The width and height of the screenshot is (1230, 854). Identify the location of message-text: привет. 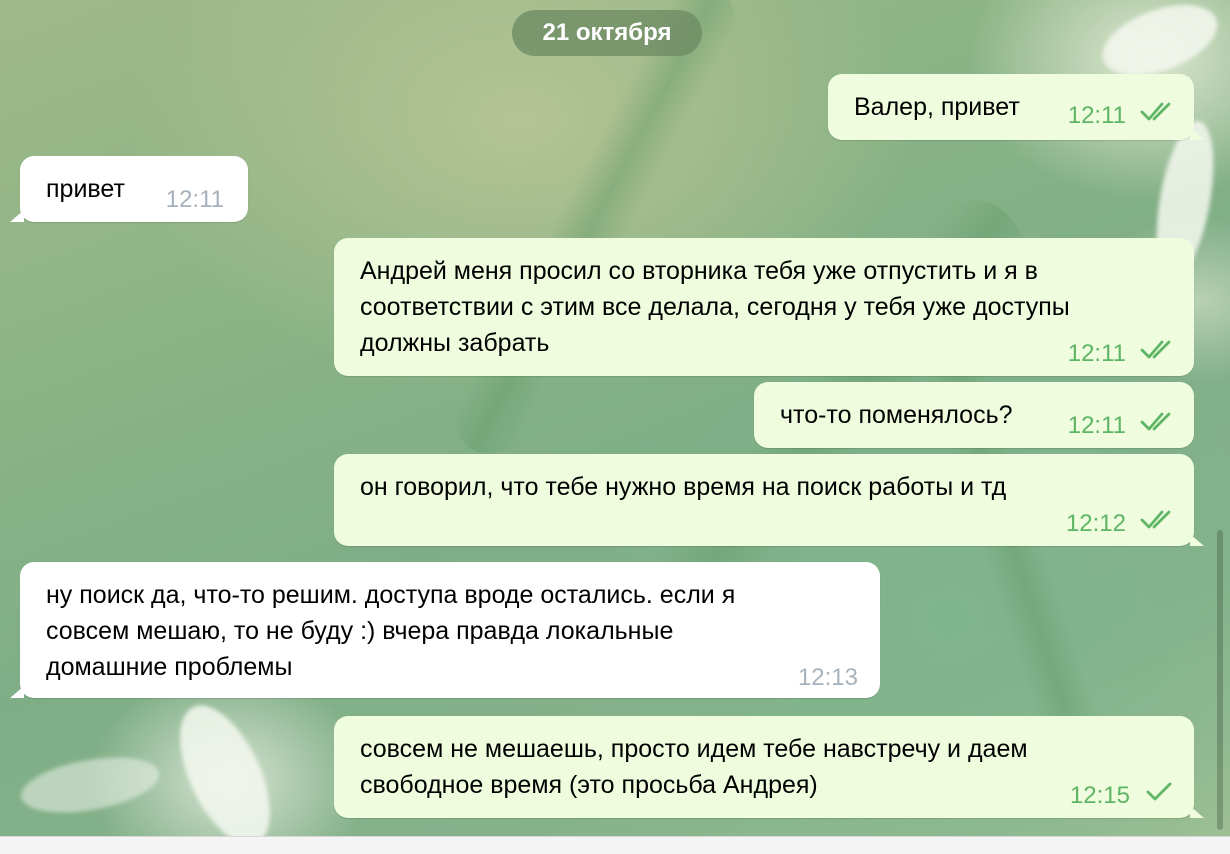
(85, 189).